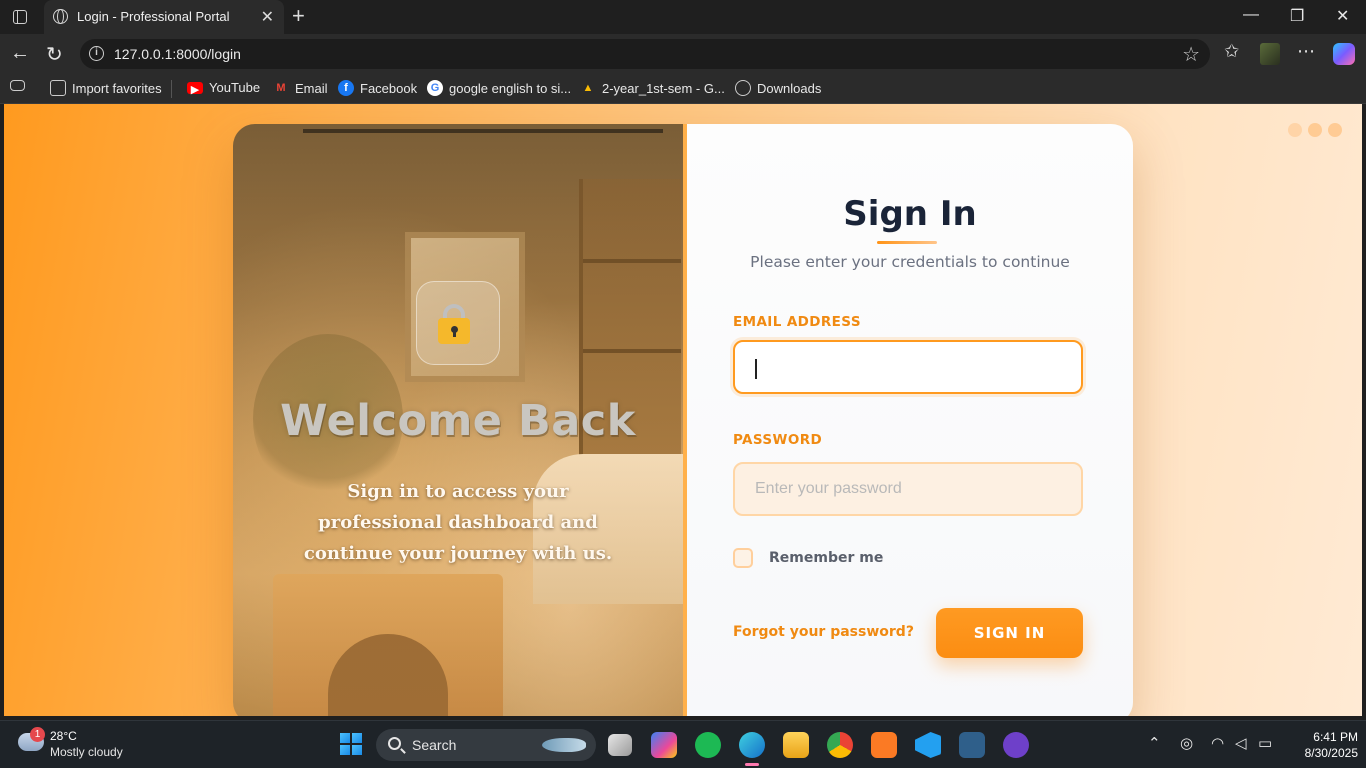  What do you see at coordinates (645, 54) in the screenshot?
I see `address-bar: i 127.0.0.1:8000/login ☆` at bounding box center [645, 54].